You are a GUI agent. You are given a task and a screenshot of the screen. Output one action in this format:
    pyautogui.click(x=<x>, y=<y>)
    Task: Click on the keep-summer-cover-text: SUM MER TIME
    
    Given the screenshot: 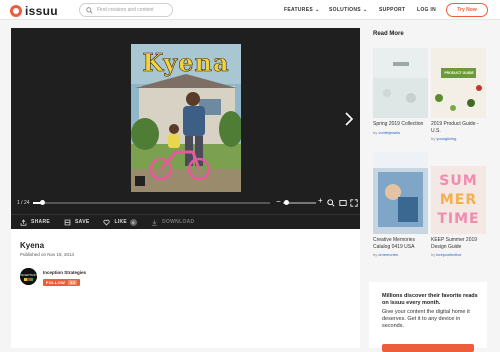 What is the action you would take?
    pyautogui.click(x=458, y=200)
    